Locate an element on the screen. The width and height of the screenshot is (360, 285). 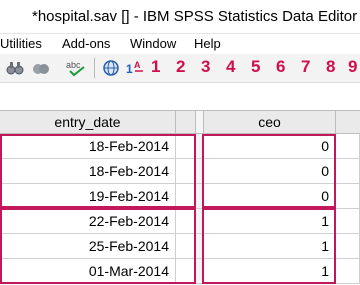
column-header-ceo: ceo is located at coordinates (270, 122).